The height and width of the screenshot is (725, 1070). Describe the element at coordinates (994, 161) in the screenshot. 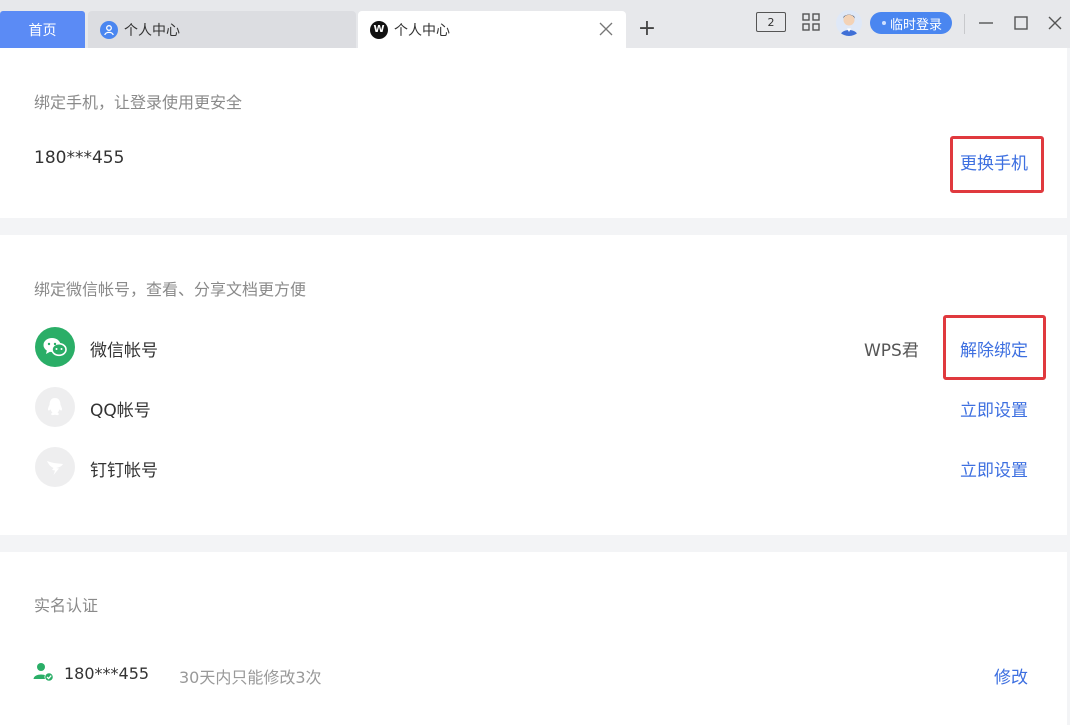

I see `change-phone-button: 更换手机` at that location.